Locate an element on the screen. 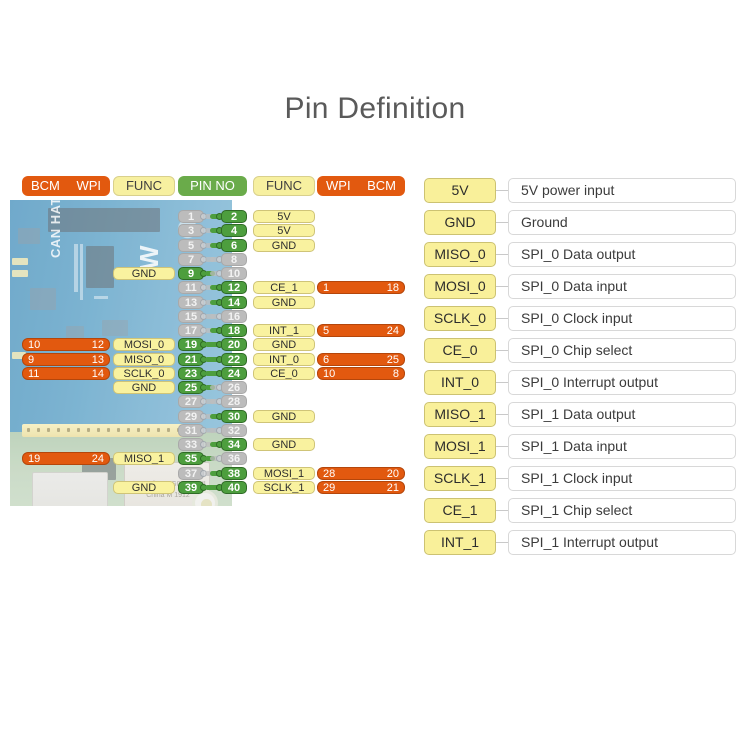  legend-signal-tag: MISO_0 is located at coordinates (460, 254).